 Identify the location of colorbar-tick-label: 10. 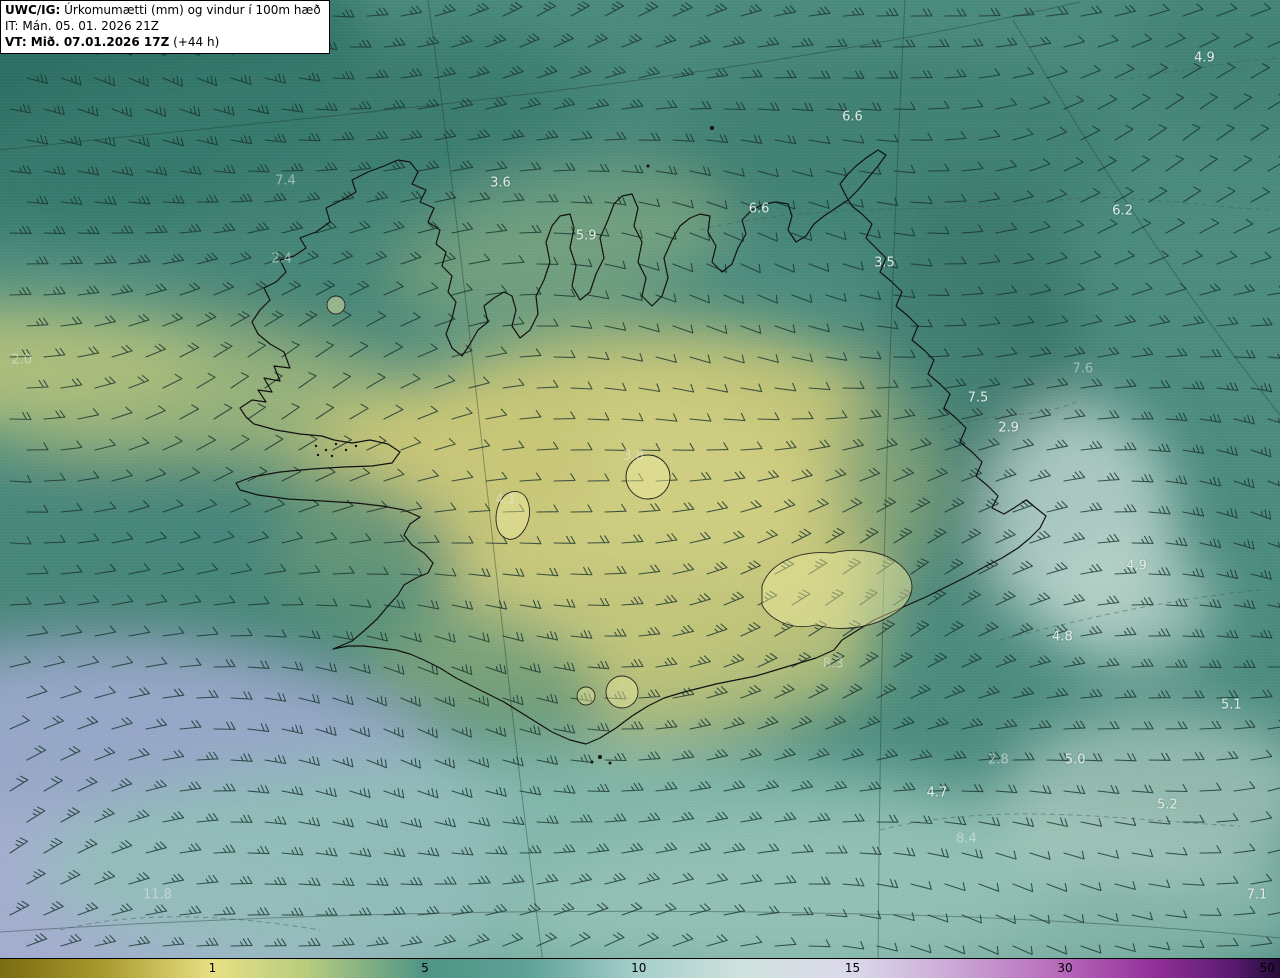
(639, 968).